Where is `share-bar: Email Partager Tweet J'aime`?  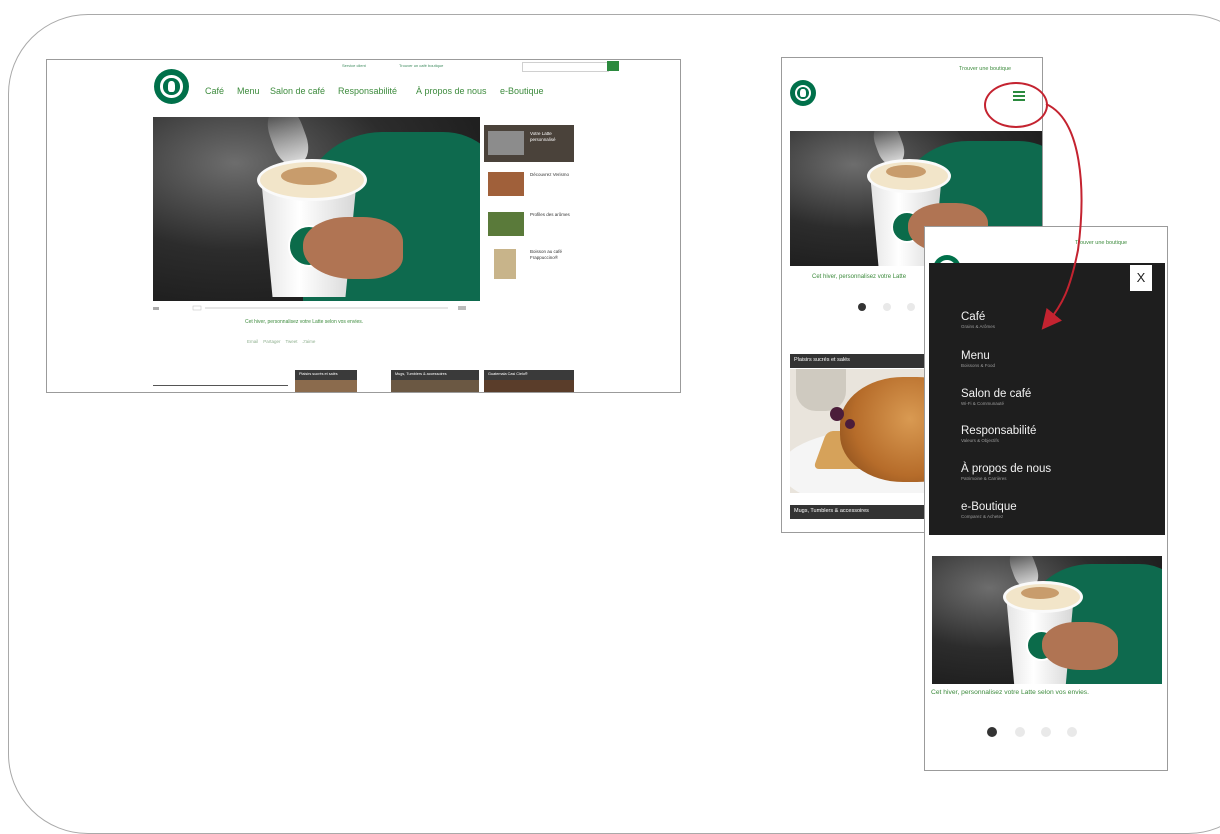 share-bar: Email Partager Tweet J'aime is located at coordinates (281, 341).